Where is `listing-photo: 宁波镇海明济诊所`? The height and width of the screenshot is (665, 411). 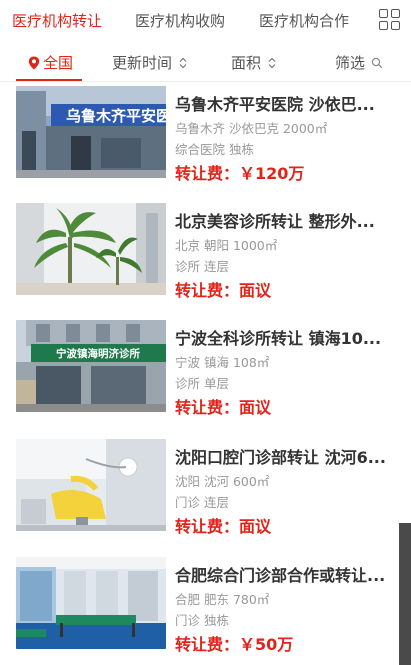
listing-photo: 宁波镇海明济诊所 is located at coordinates (91, 366).